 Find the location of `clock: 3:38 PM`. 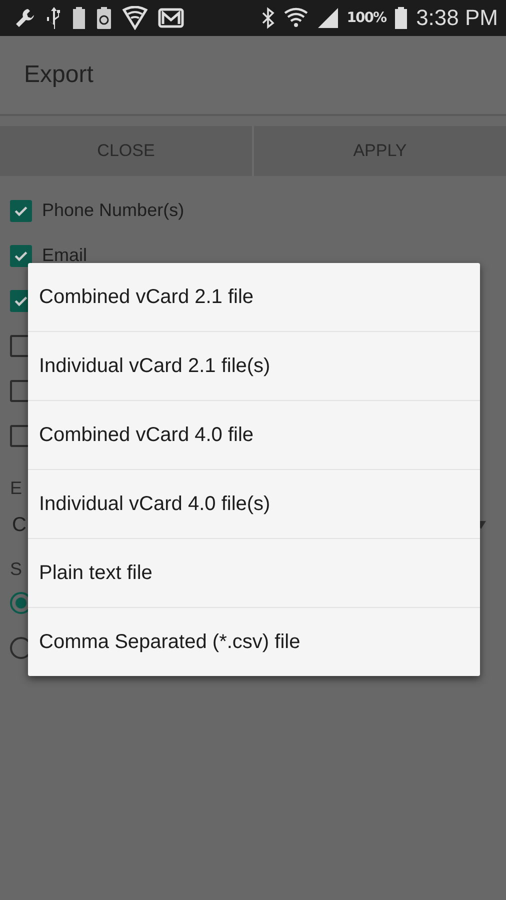

clock: 3:38 PM is located at coordinates (457, 18).